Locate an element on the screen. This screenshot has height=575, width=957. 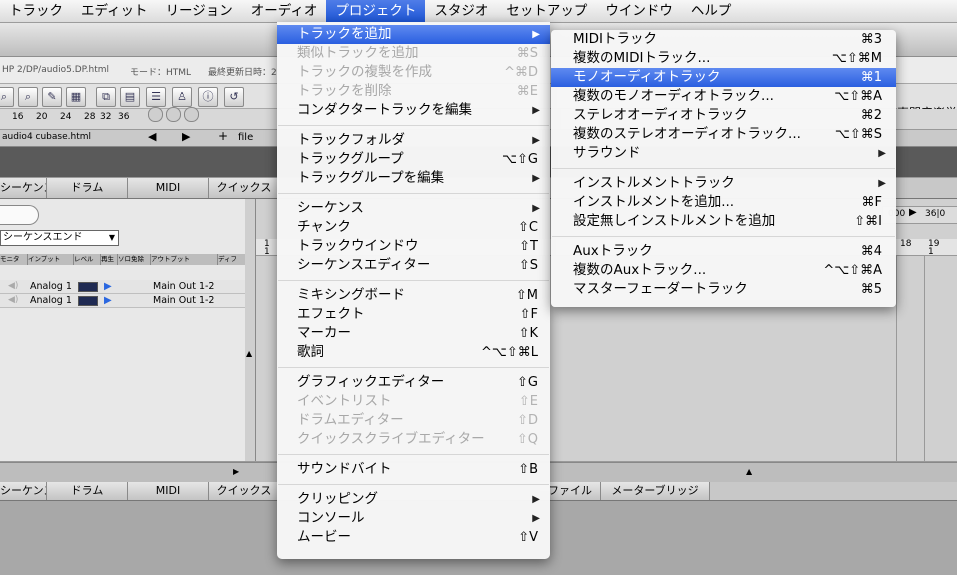
menu-item-label: モノオーディオトラック is located at coordinates (647, 77).